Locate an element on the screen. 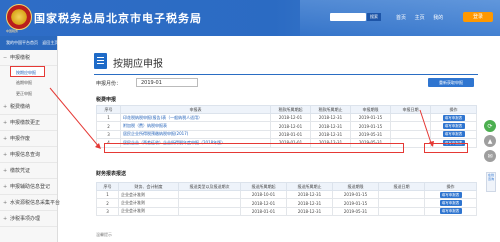  sidebar-top-bar: 我的中国平台首页 返回主页 is located at coordinates (29, 43).